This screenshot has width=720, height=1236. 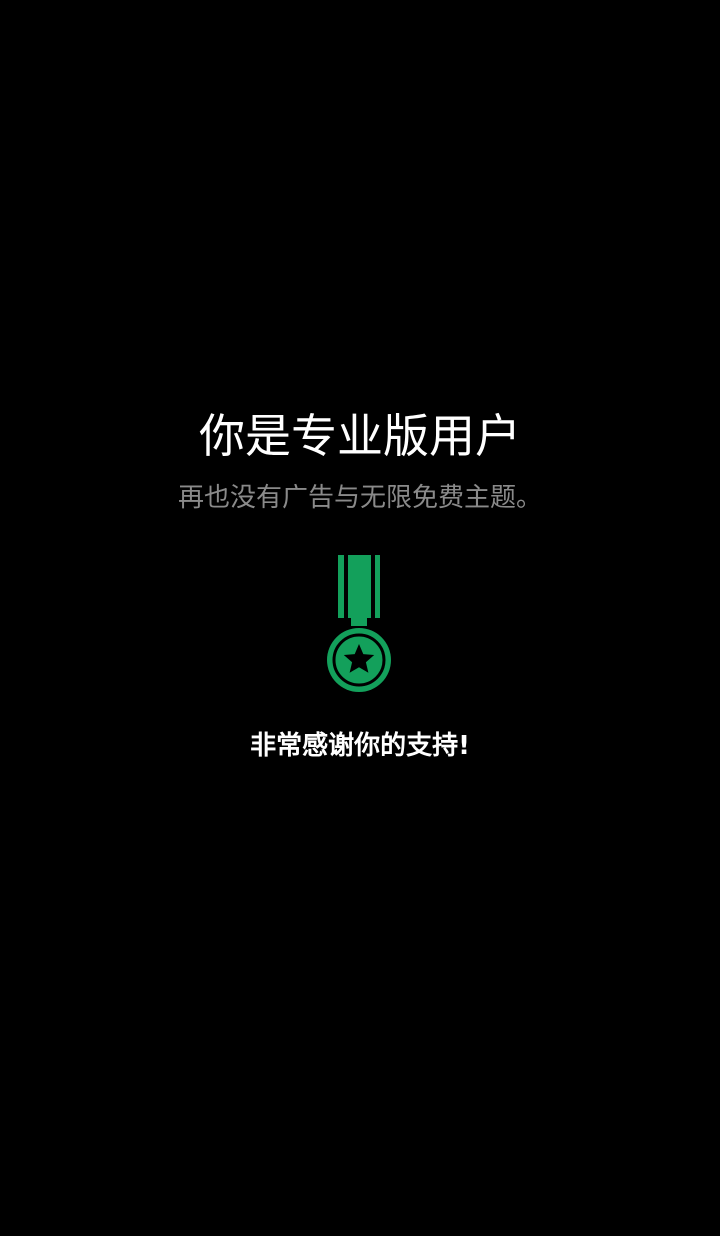 I want to click on medal-ribbon-stripe-right, so click(x=373, y=586).